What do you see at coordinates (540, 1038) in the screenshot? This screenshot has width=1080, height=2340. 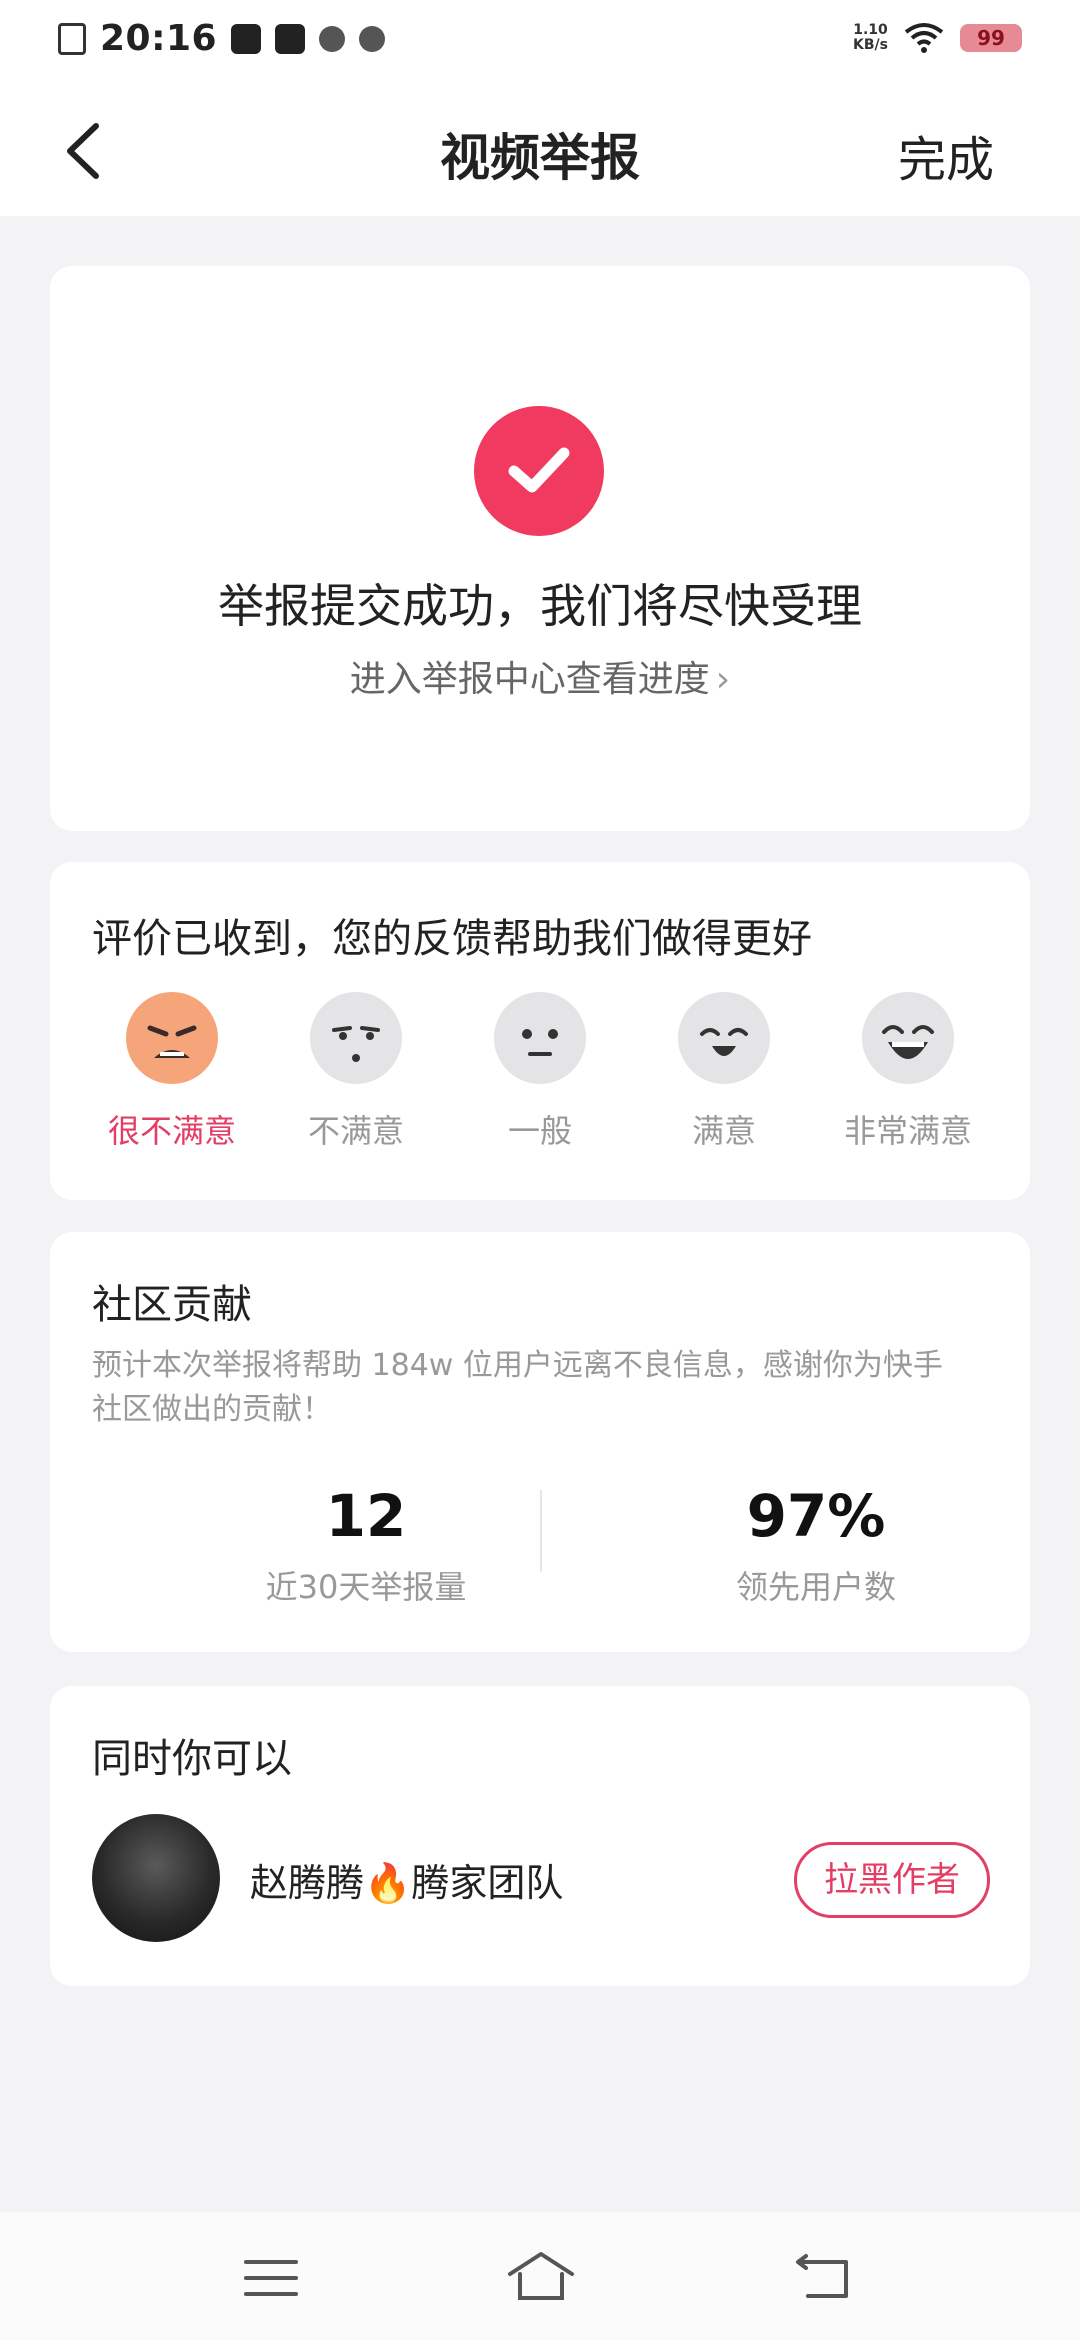 I see `neutral-face-icon` at bounding box center [540, 1038].